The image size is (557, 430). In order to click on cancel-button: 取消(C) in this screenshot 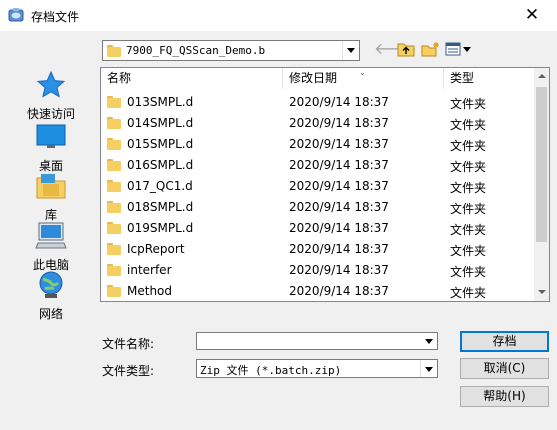, I will do `click(504, 368)`.